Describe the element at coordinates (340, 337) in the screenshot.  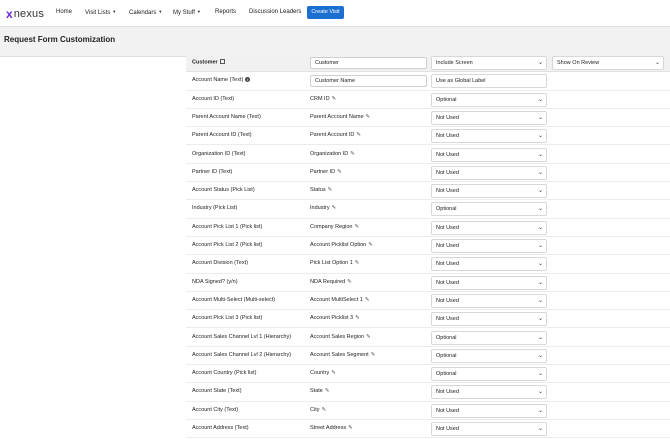
I see `field-label: Account Sales Region ✎` at that location.